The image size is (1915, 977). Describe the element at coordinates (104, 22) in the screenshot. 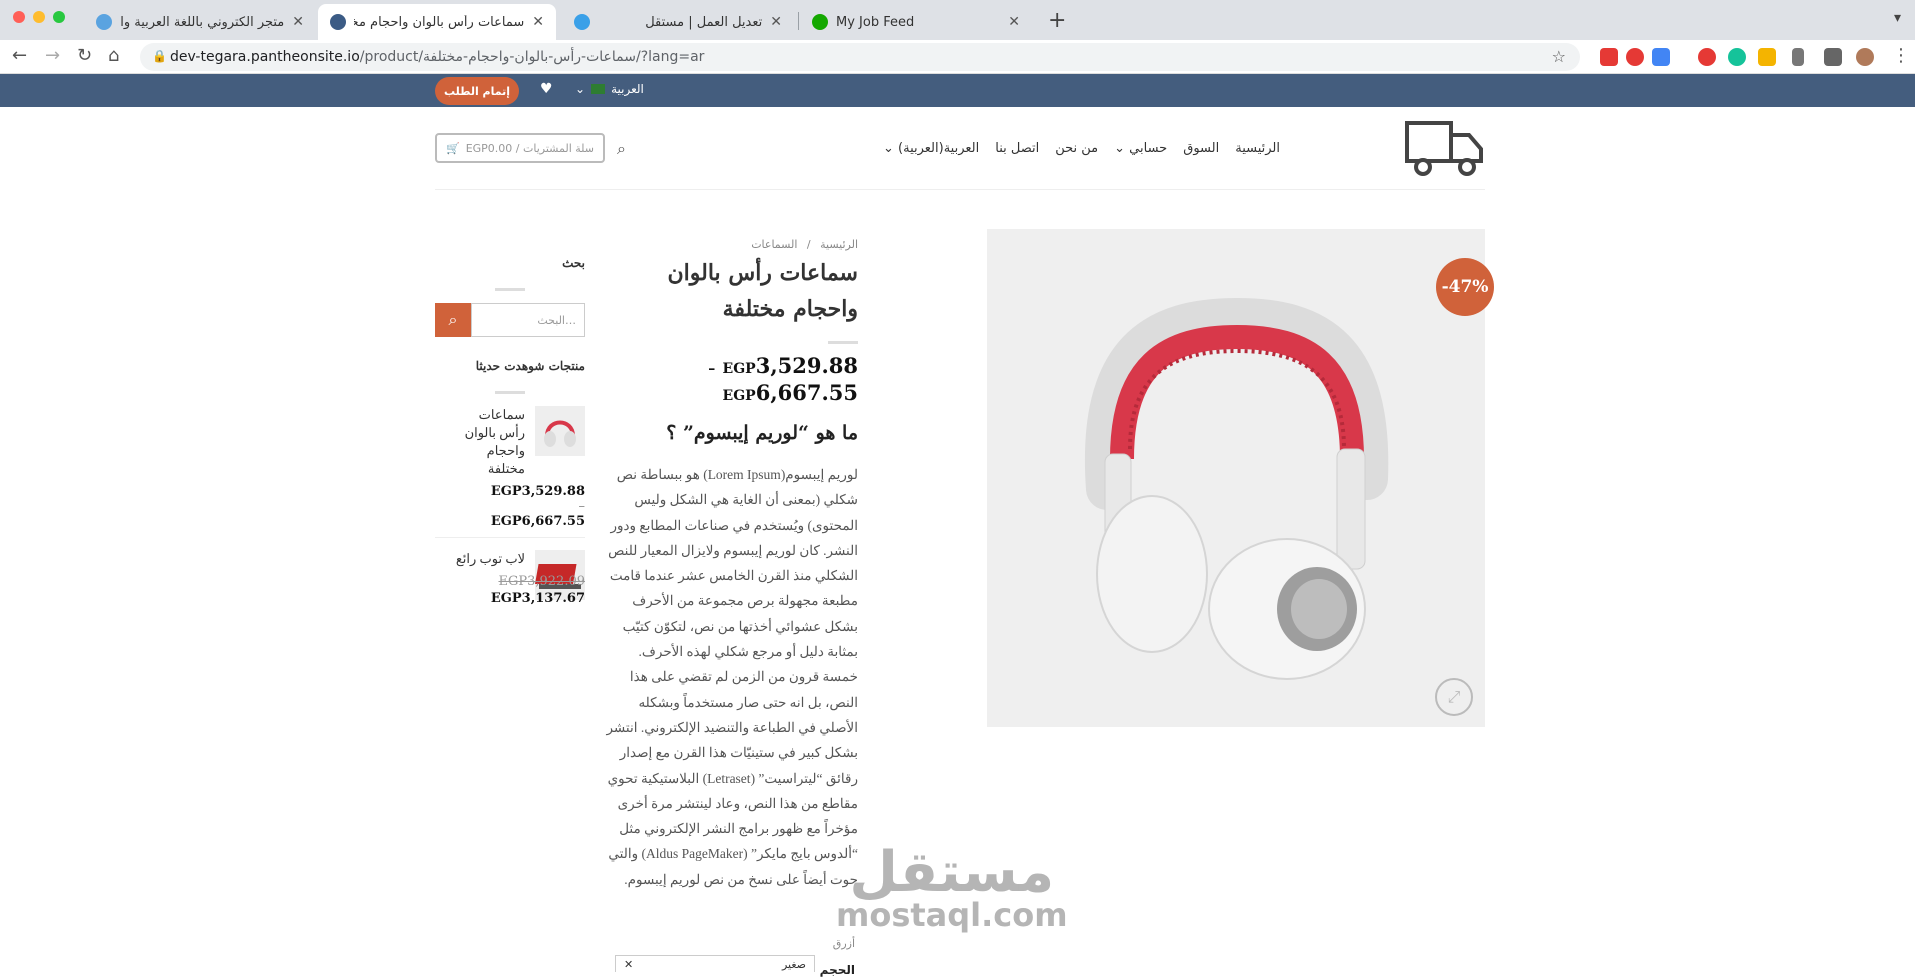

I see `site-favicon-icon` at that location.